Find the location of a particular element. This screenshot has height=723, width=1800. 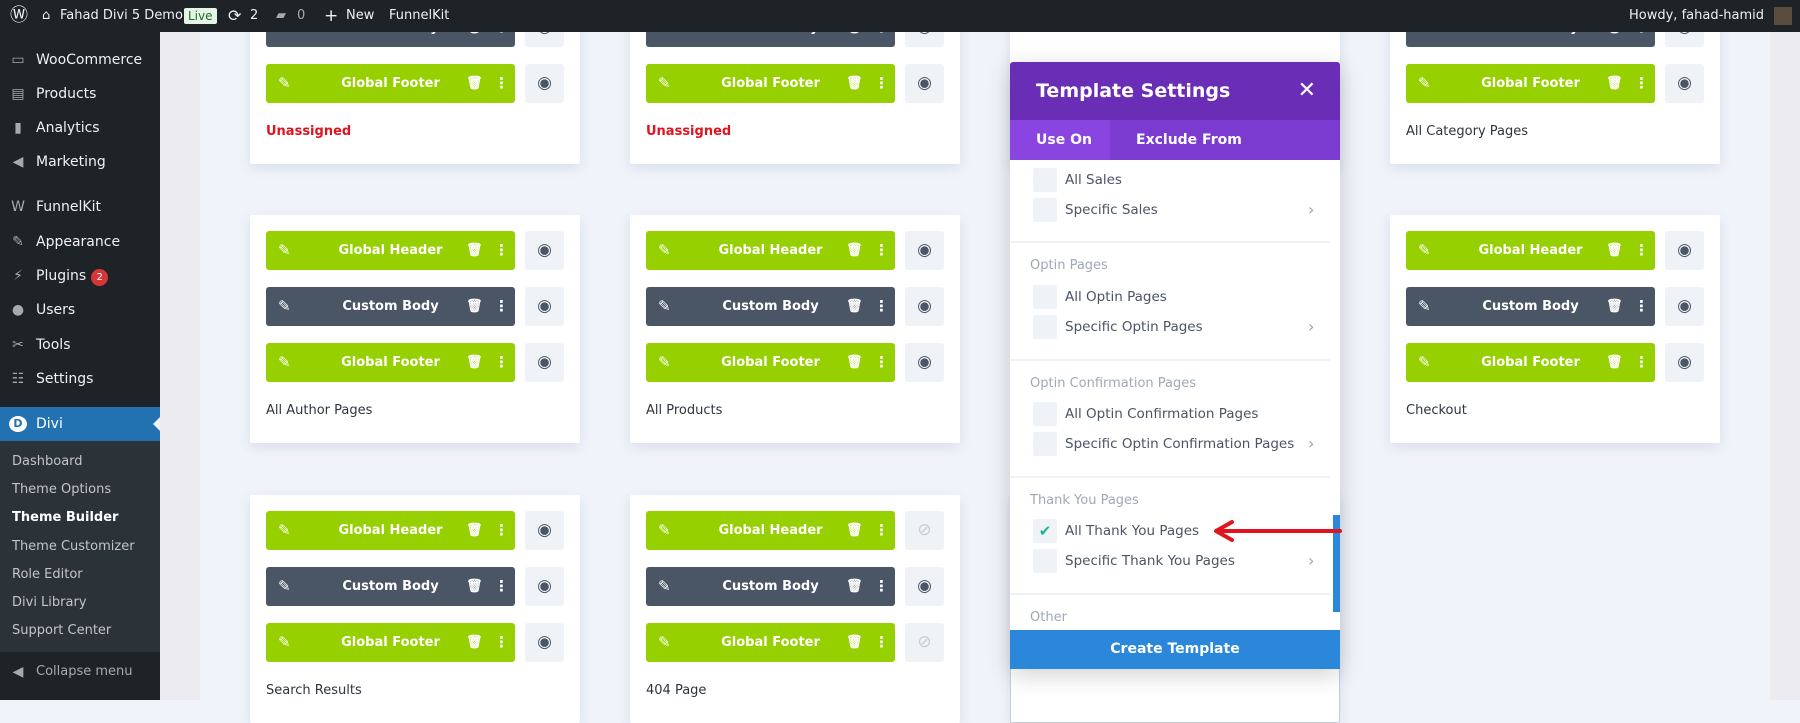

checkbox-checked: ✔ is located at coordinates (1045, 531).